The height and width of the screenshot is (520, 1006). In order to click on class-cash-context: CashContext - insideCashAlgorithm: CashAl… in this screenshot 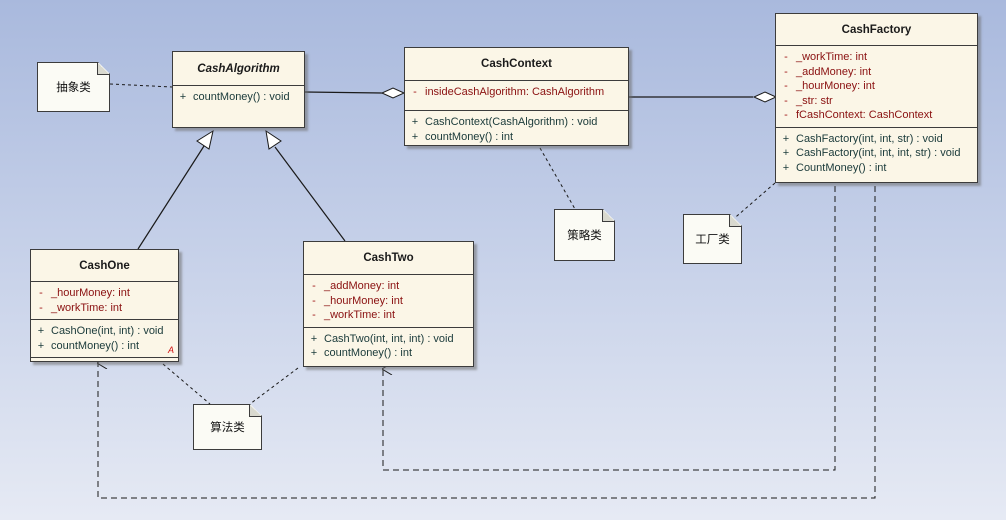, I will do `click(516, 96)`.